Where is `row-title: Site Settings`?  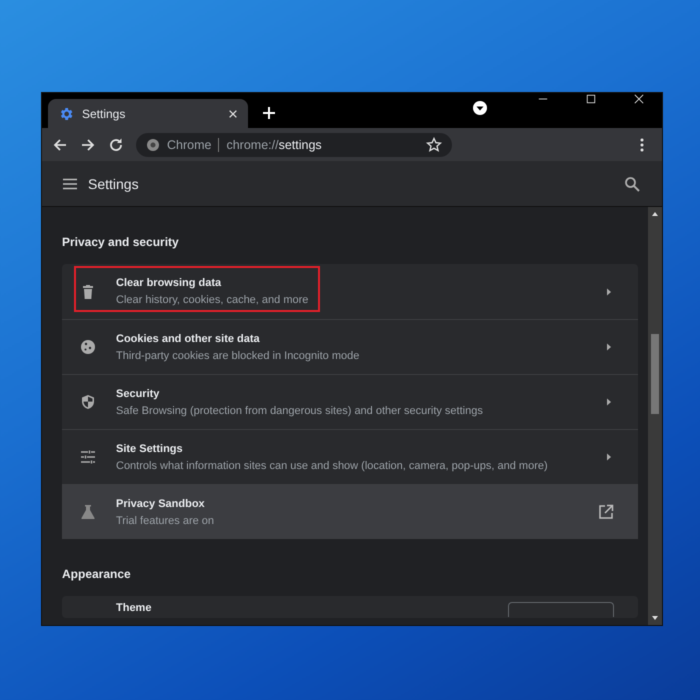
row-title: Site Settings is located at coordinates (150, 448).